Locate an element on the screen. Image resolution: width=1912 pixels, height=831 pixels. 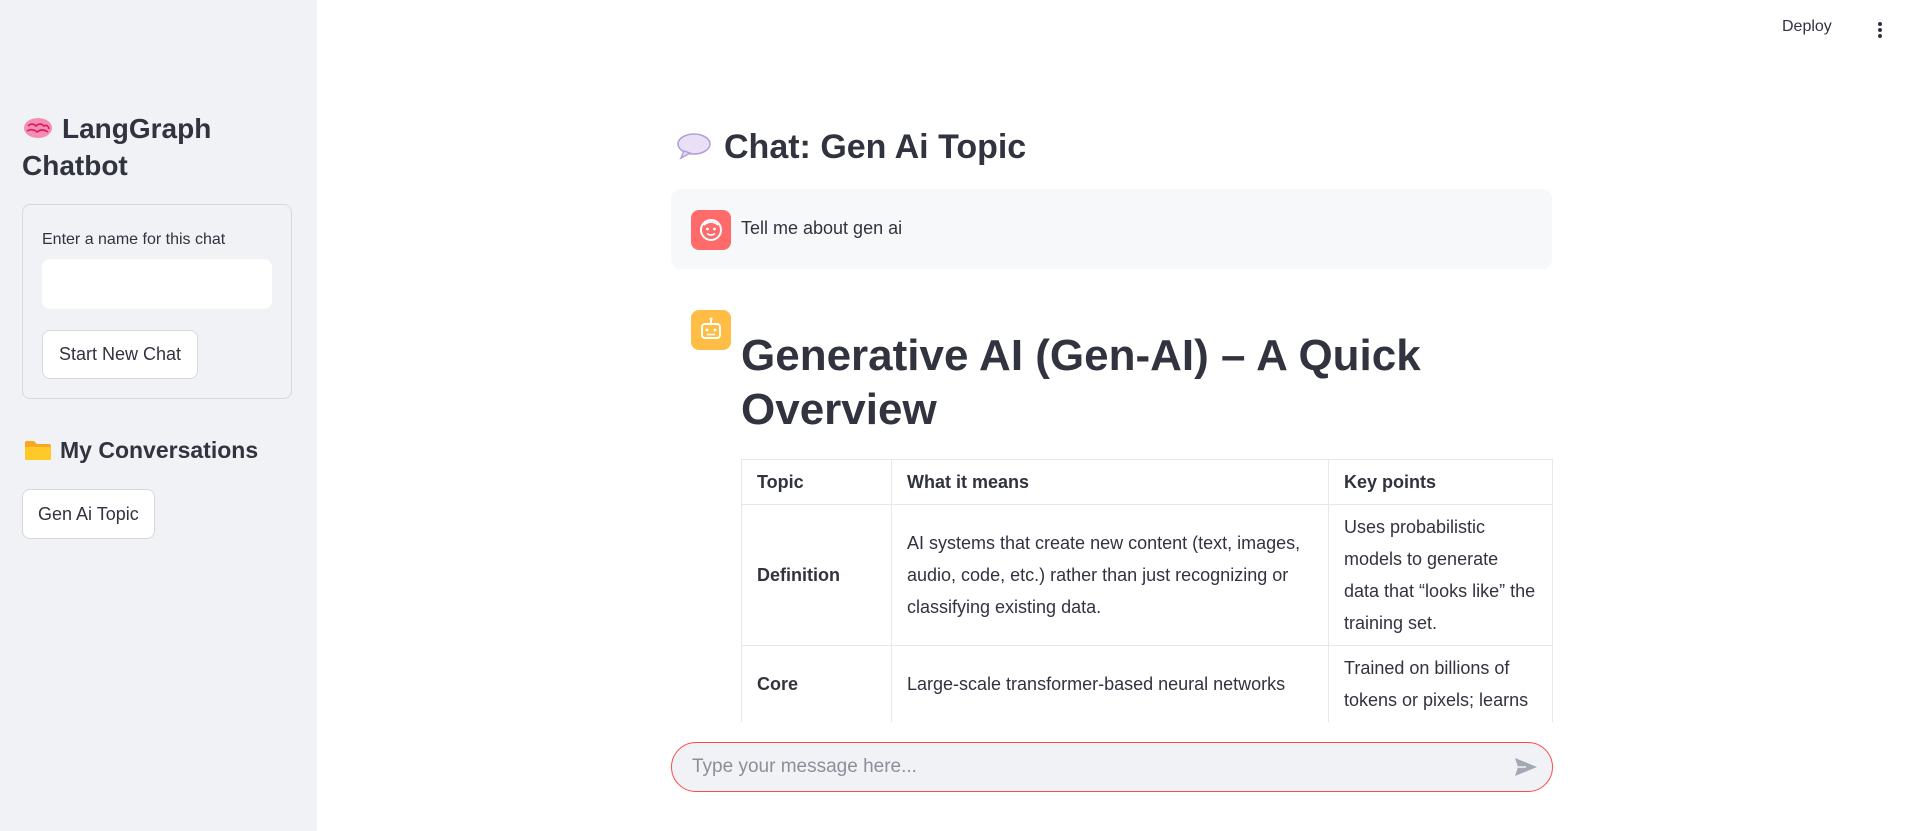
table-header-cell: Key points is located at coordinates (1440, 482).